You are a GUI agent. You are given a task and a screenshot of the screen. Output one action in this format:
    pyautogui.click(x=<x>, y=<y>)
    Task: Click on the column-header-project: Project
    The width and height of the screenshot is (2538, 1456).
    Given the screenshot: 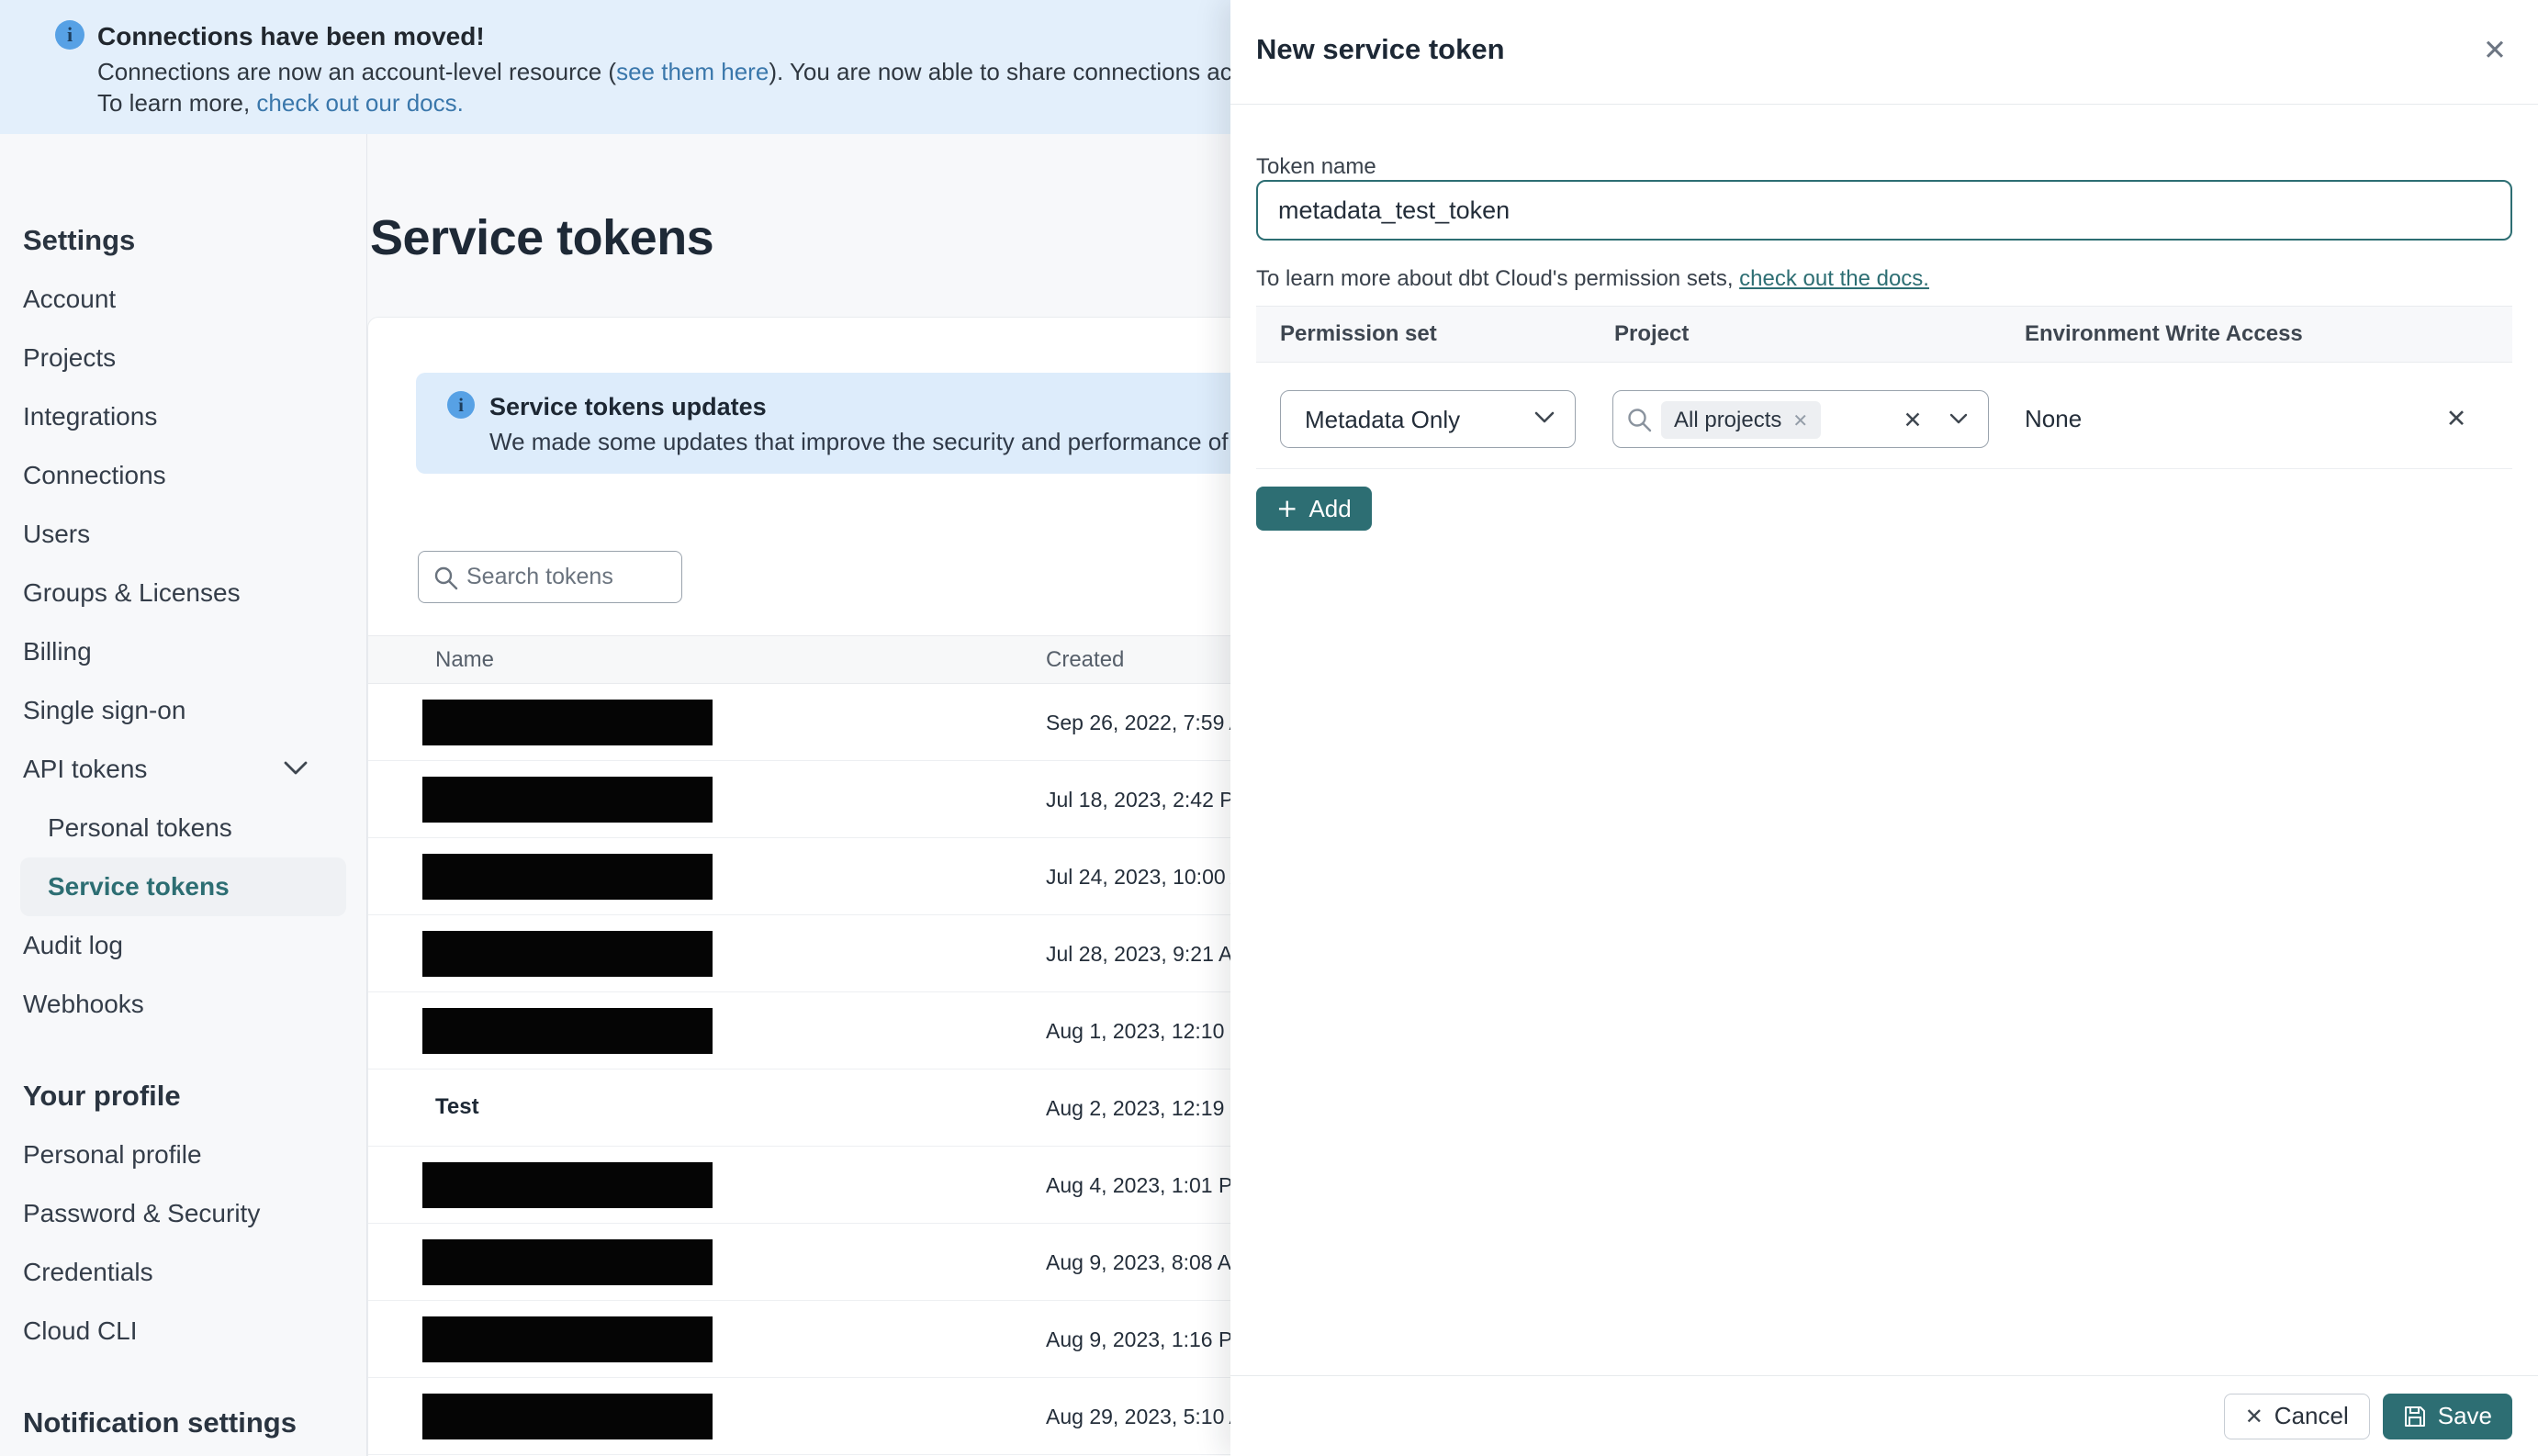 What is the action you would take?
    pyautogui.click(x=1652, y=333)
    